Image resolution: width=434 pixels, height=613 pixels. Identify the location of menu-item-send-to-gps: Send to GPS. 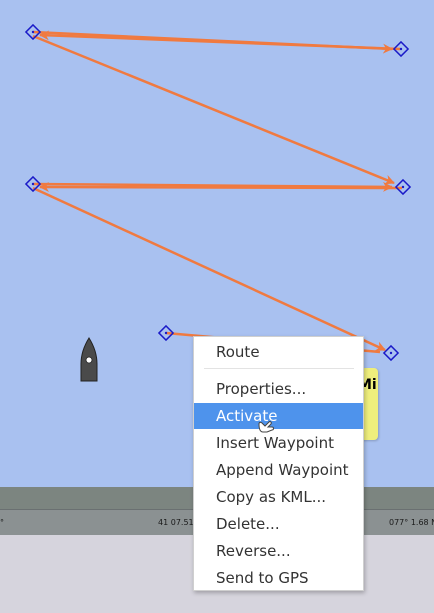
(278, 578).